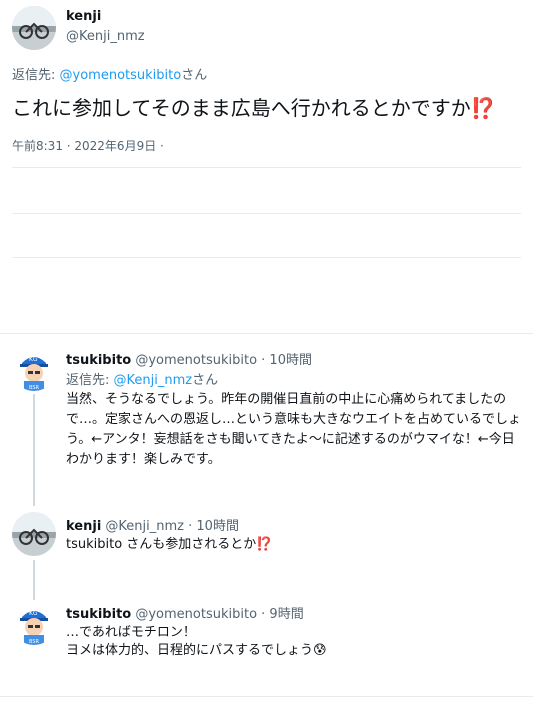  What do you see at coordinates (88, 145) in the screenshot?
I see `tweet-timestamp: 午前8:31 · 2022年6月9日 ·` at bounding box center [88, 145].